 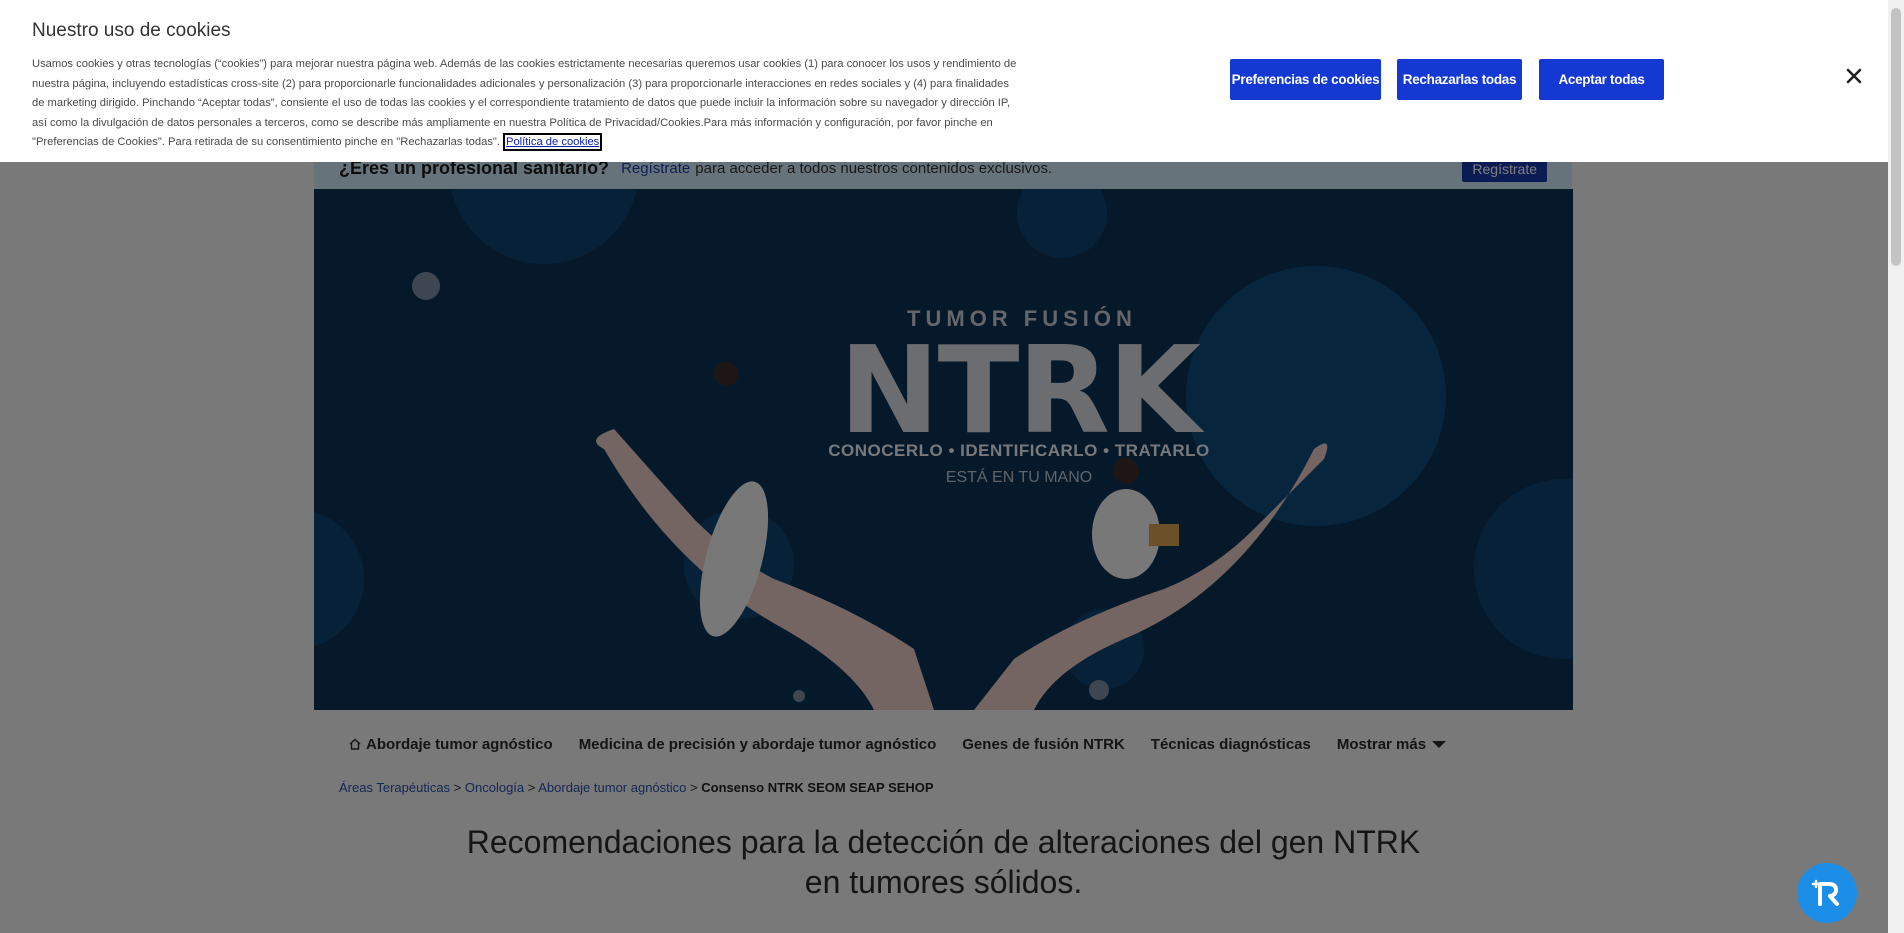 What do you see at coordinates (1439, 744) in the screenshot?
I see `caret-down-icon` at bounding box center [1439, 744].